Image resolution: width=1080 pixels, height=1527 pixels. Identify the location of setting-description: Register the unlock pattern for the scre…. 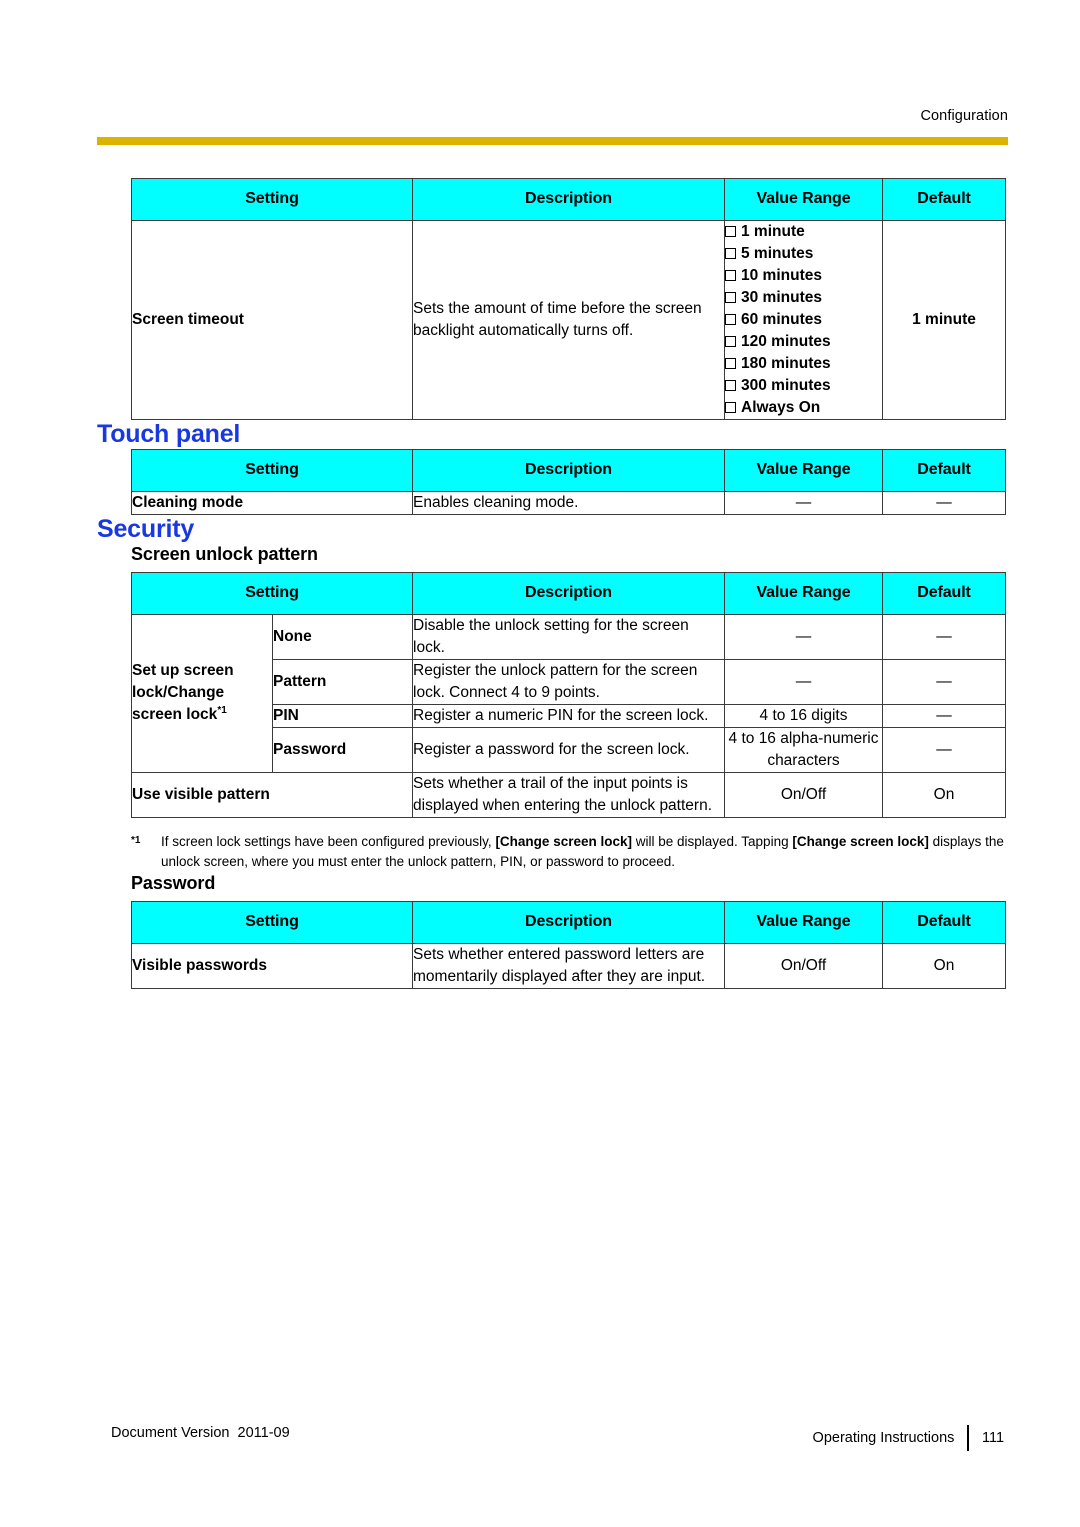
(568, 682).